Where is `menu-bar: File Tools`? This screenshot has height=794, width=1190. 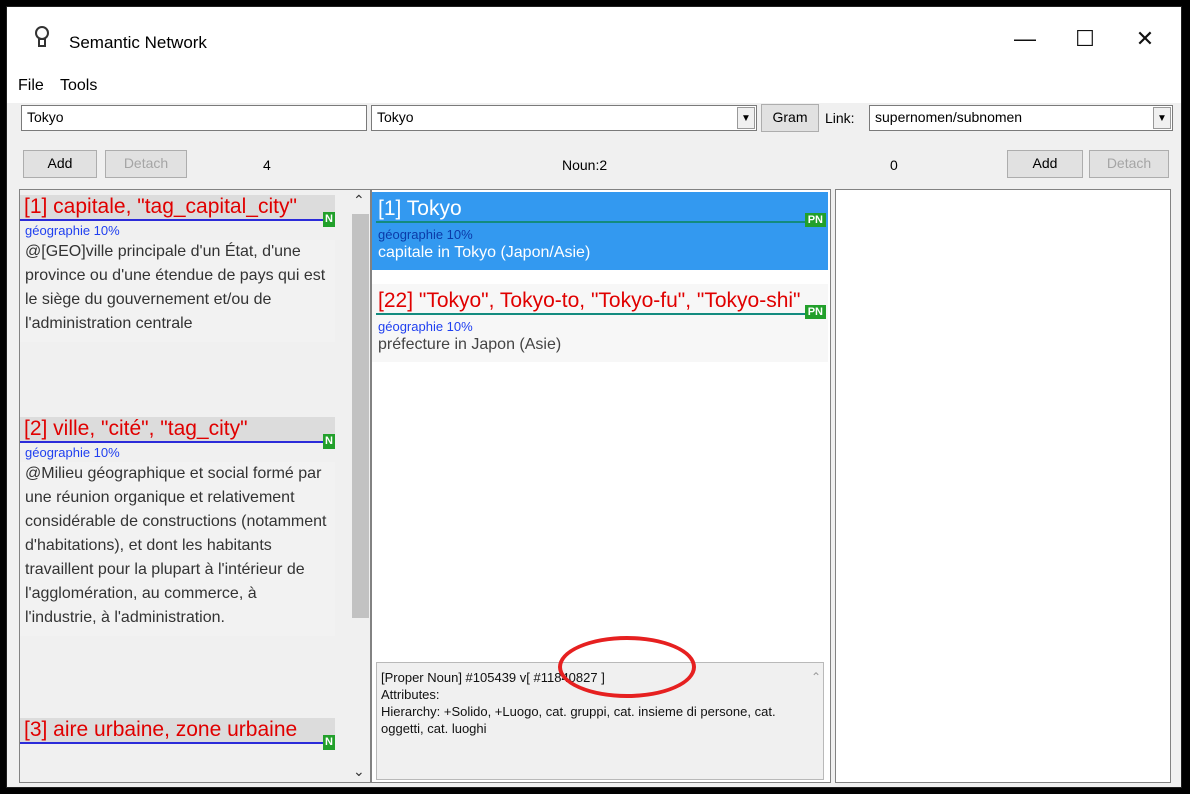
menu-bar: File Tools is located at coordinates (594, 87).